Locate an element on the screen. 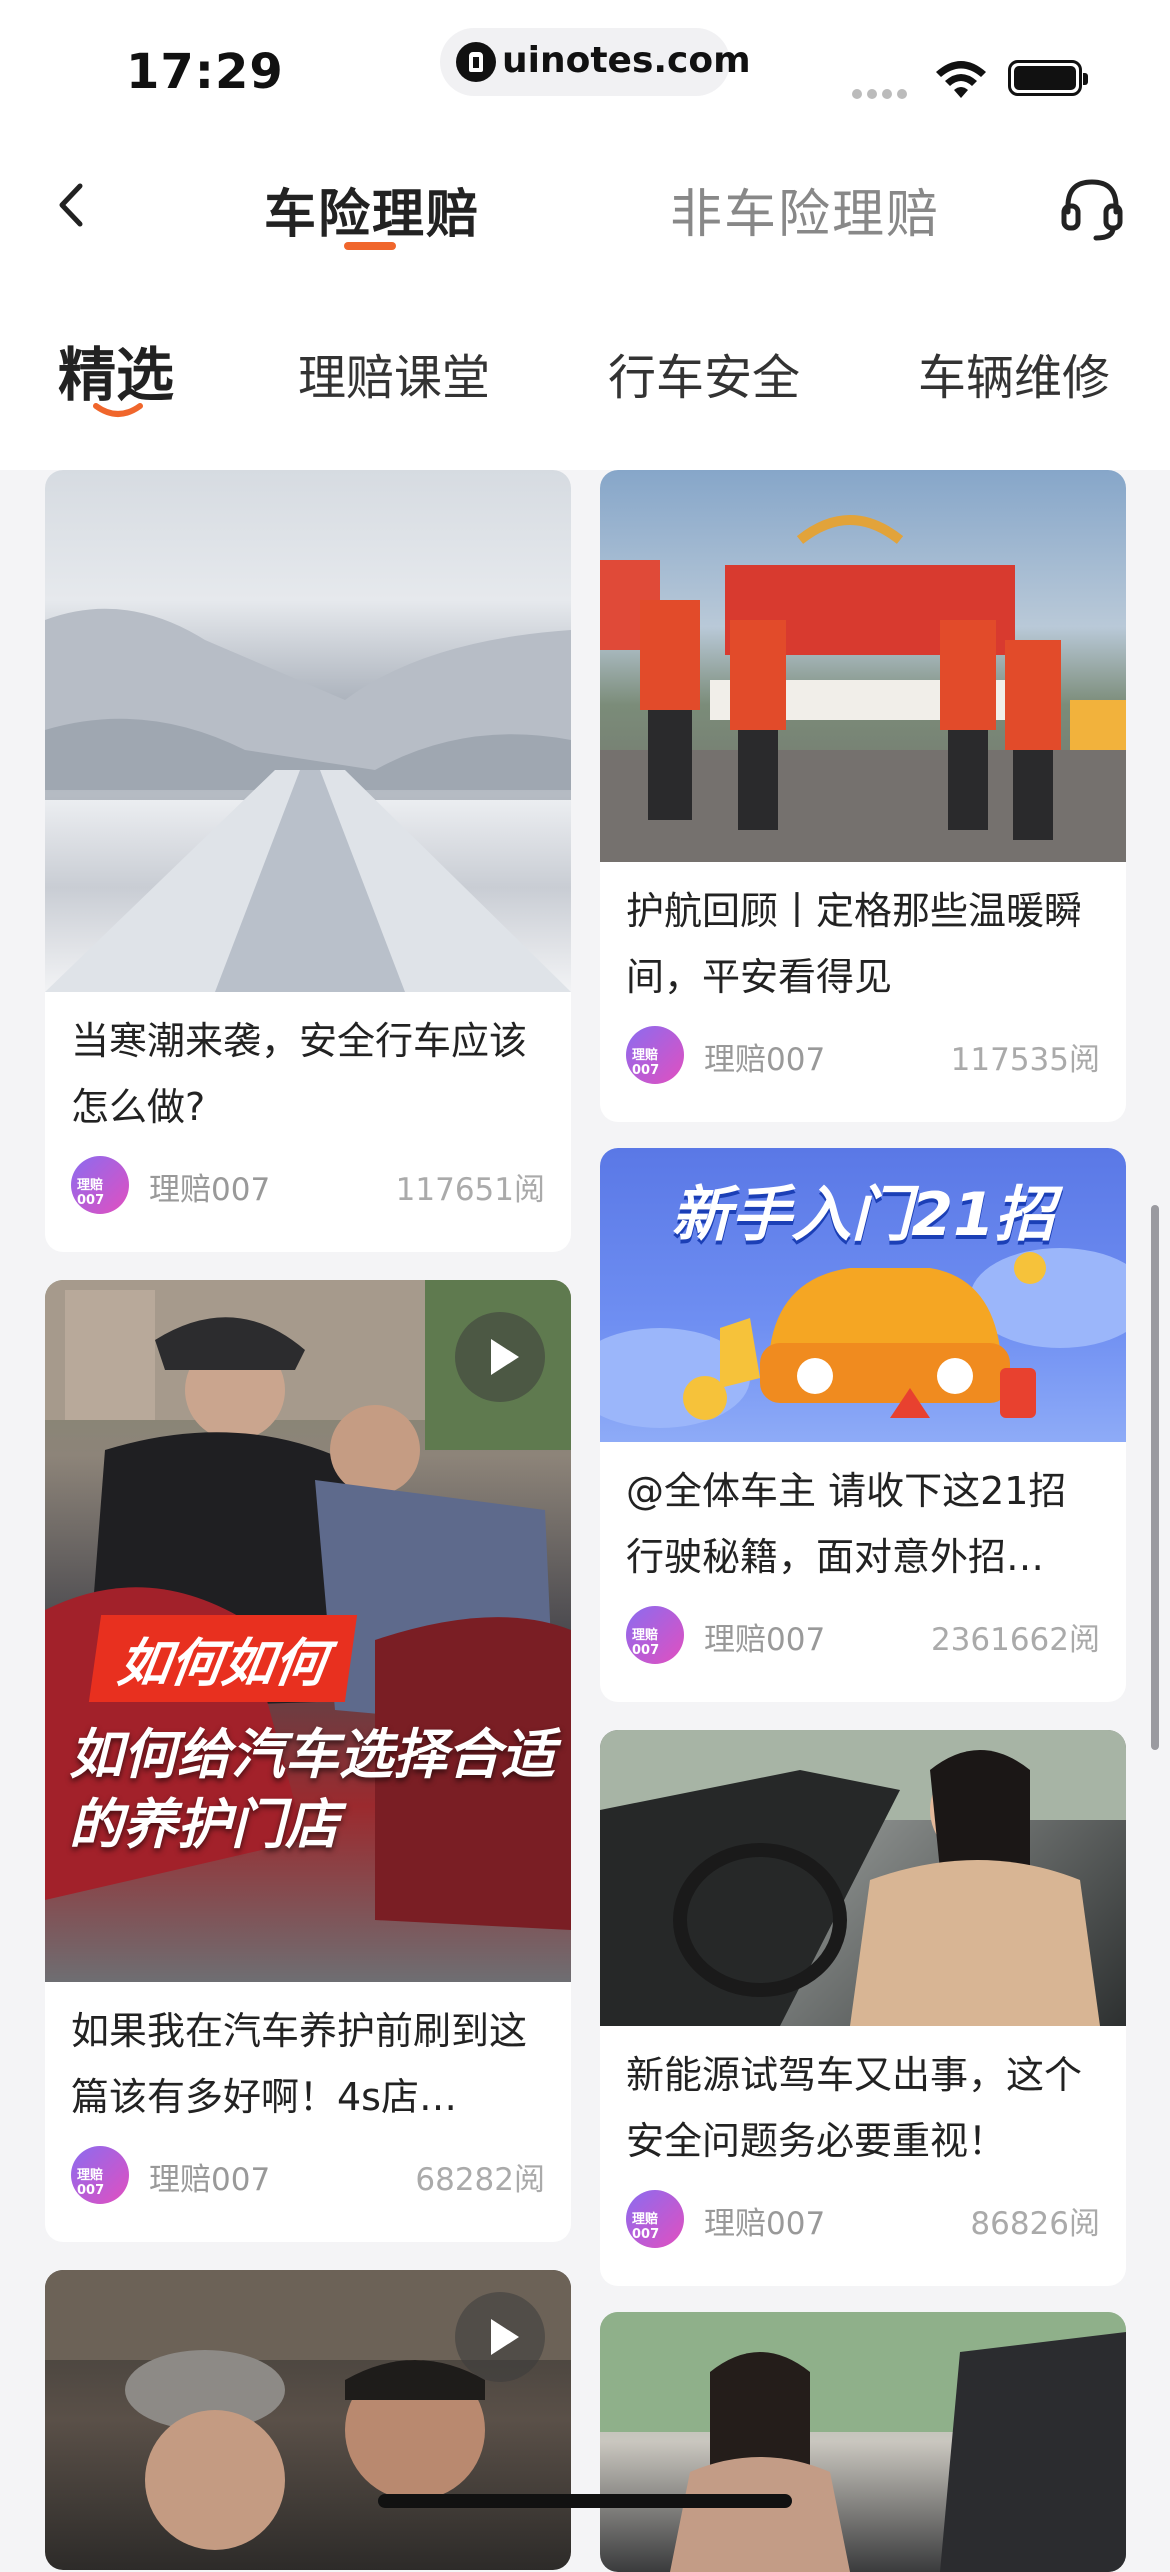  active-tab-indicator is located at coordinates (370, 246).